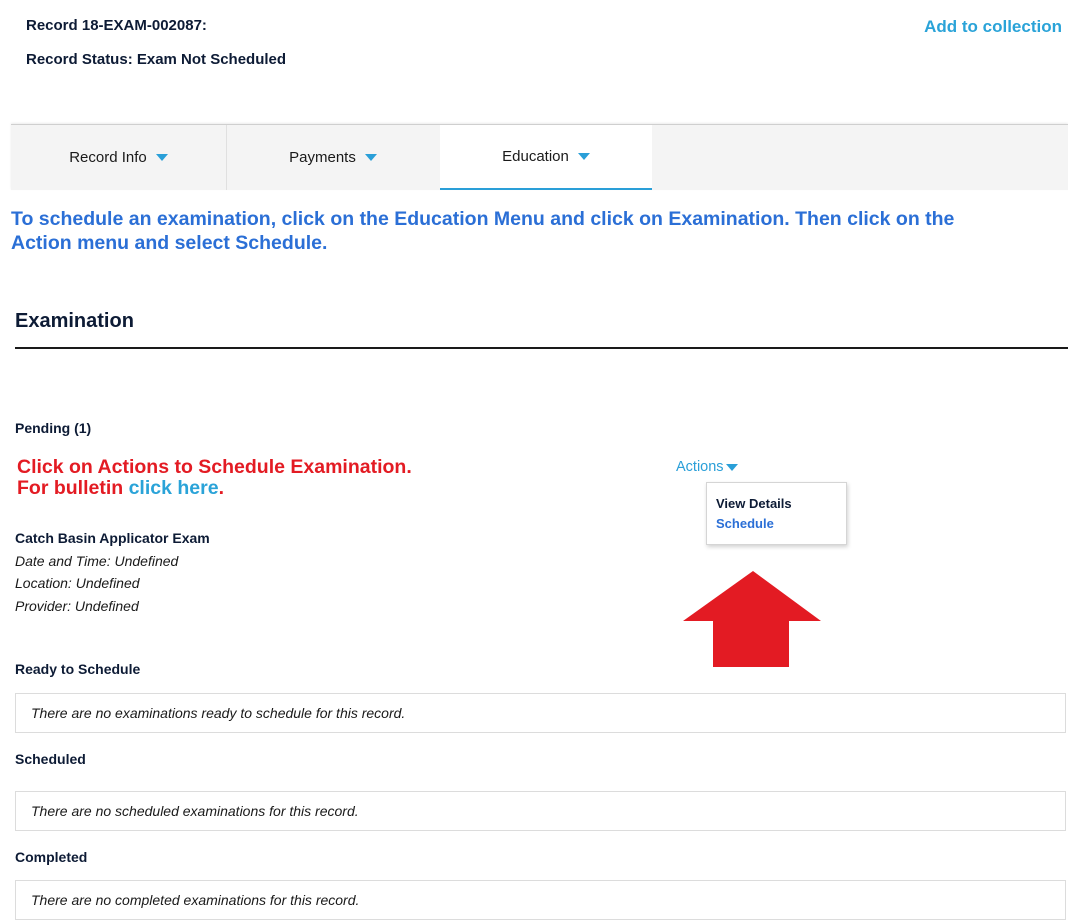  What do you see at coordinates (112, 538) in the screenshot?
I see `exam-name: Catch Basin Applicator Exam` at bounding box center [112, 538].